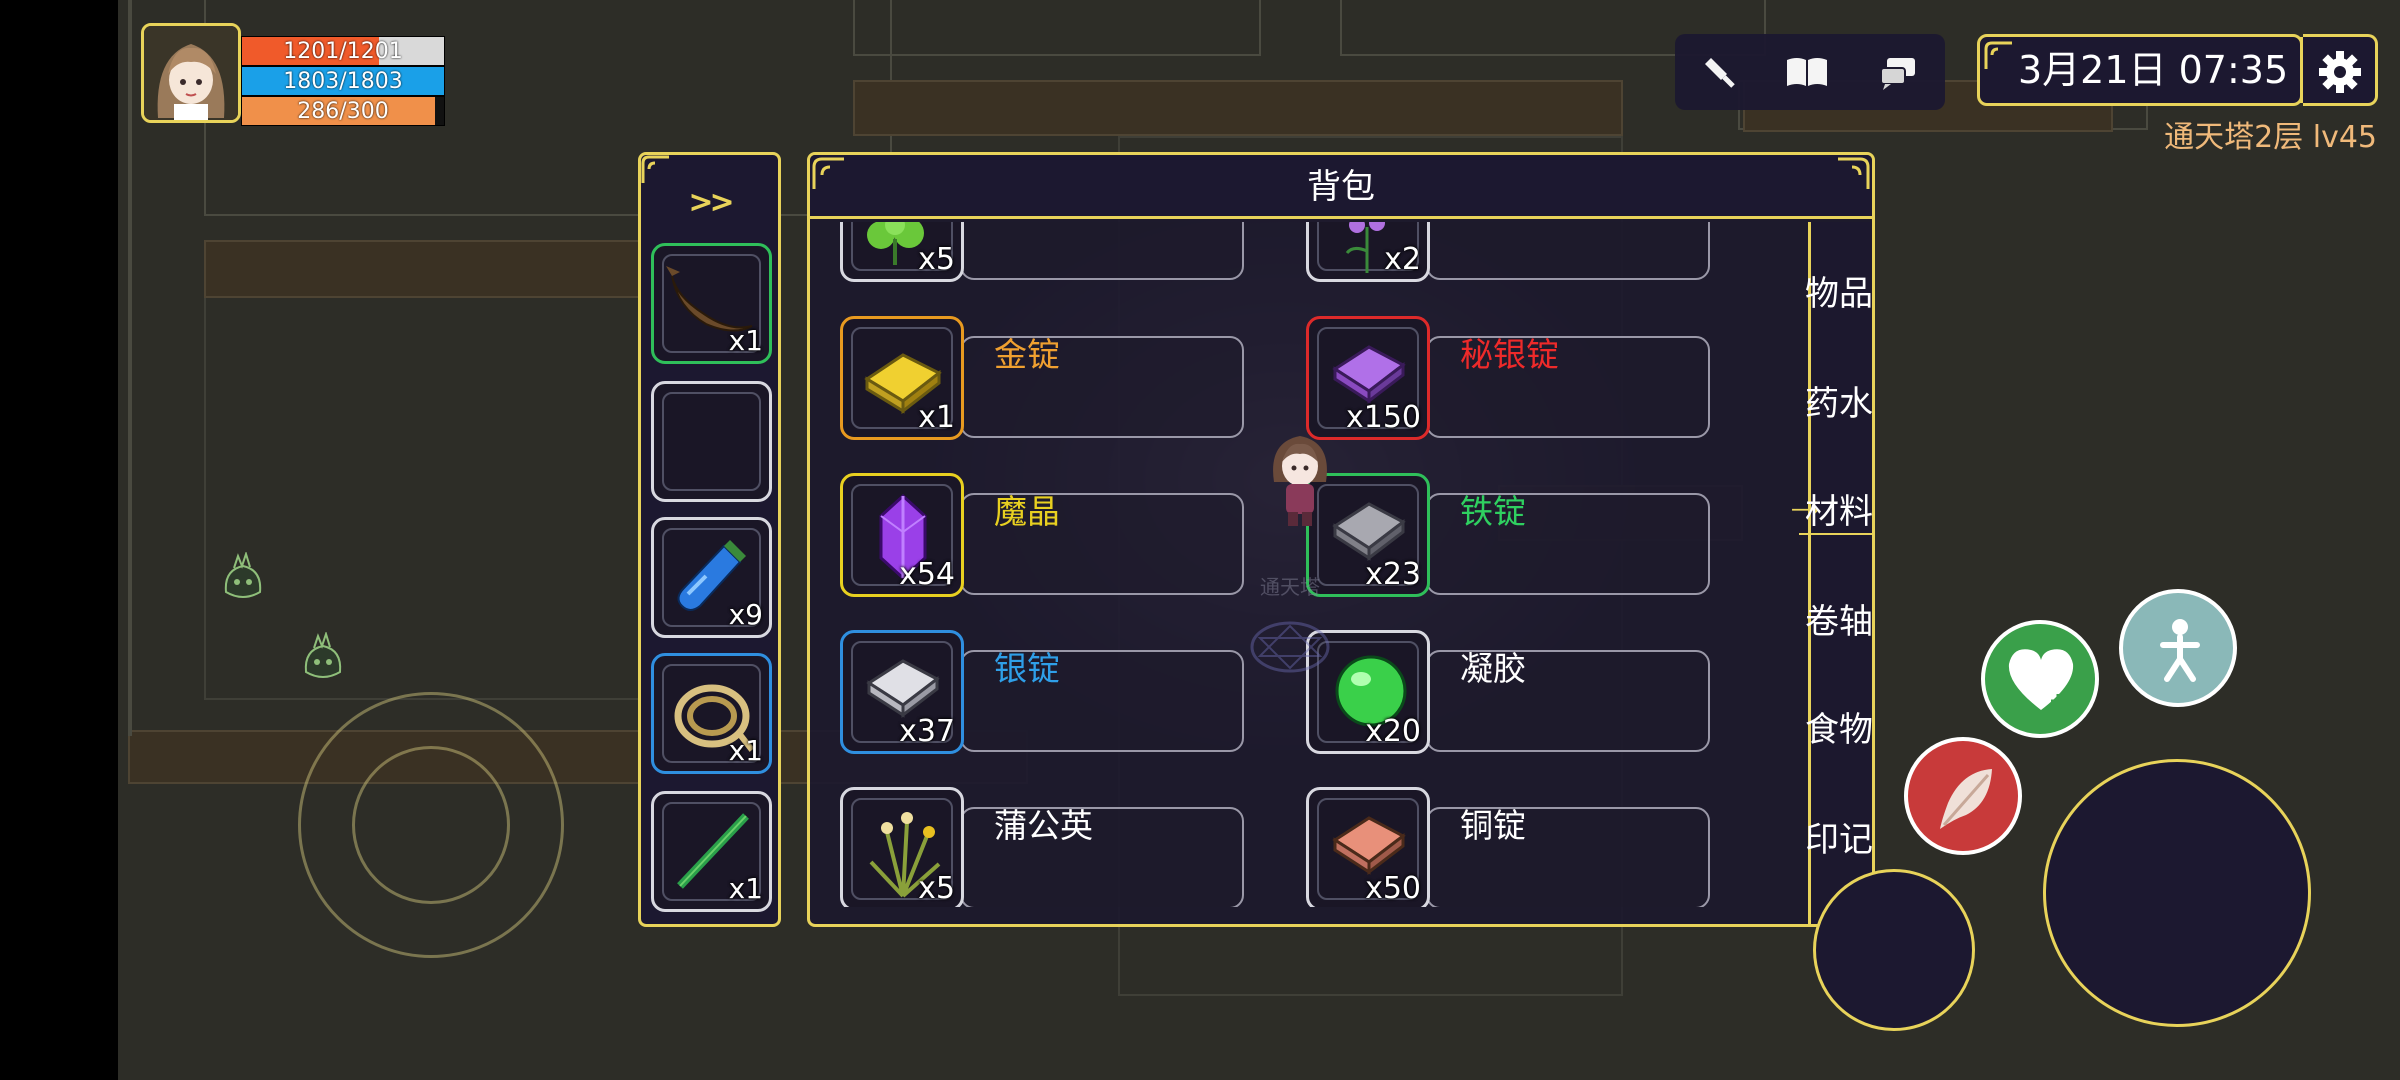  Describe the element at coordinates (1508, 379) in the screenshot. I see `bag-item-mithril-ingot: x150 秘银锭` at that location.